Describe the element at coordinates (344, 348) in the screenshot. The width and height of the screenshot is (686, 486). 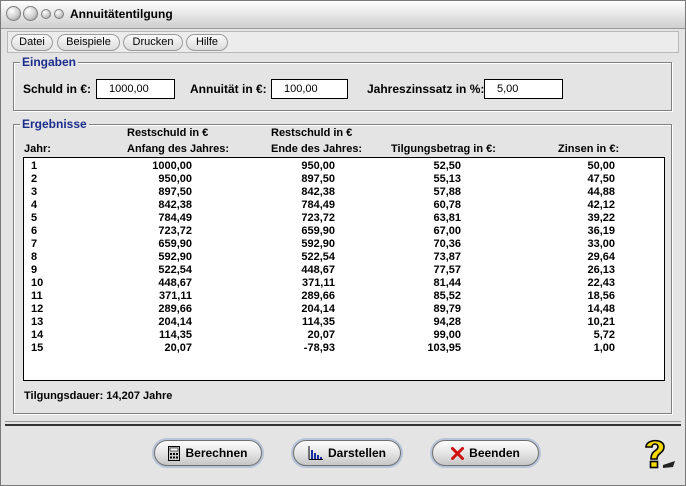
I see `table-row: 15 20,07 -78,93 103,95 1,00` at that location.